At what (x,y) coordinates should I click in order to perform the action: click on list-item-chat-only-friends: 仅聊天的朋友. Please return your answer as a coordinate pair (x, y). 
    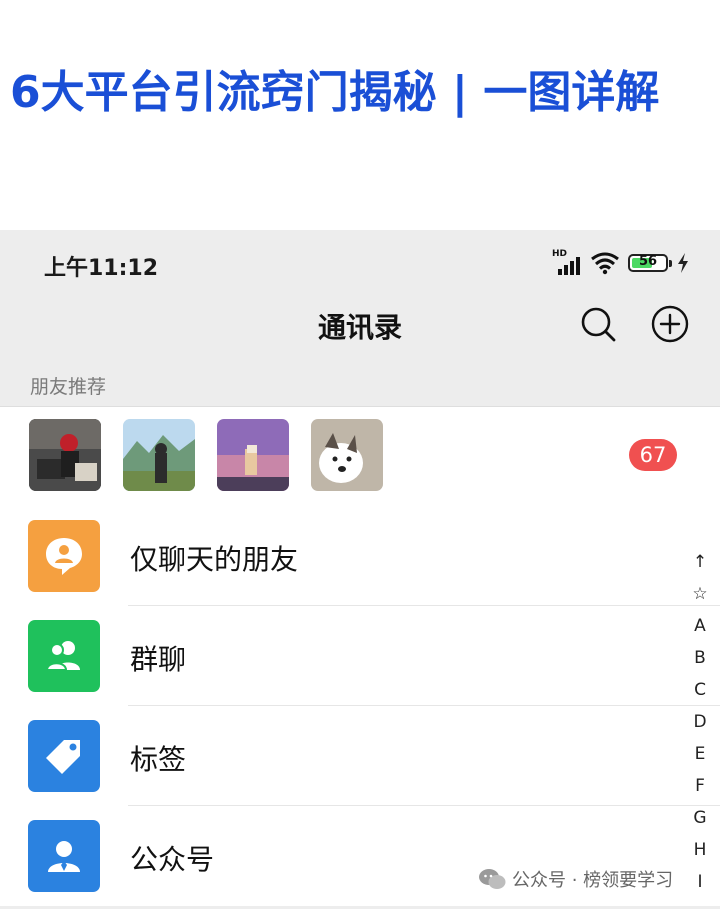
    Looking at the image, I should click on (360, 556).